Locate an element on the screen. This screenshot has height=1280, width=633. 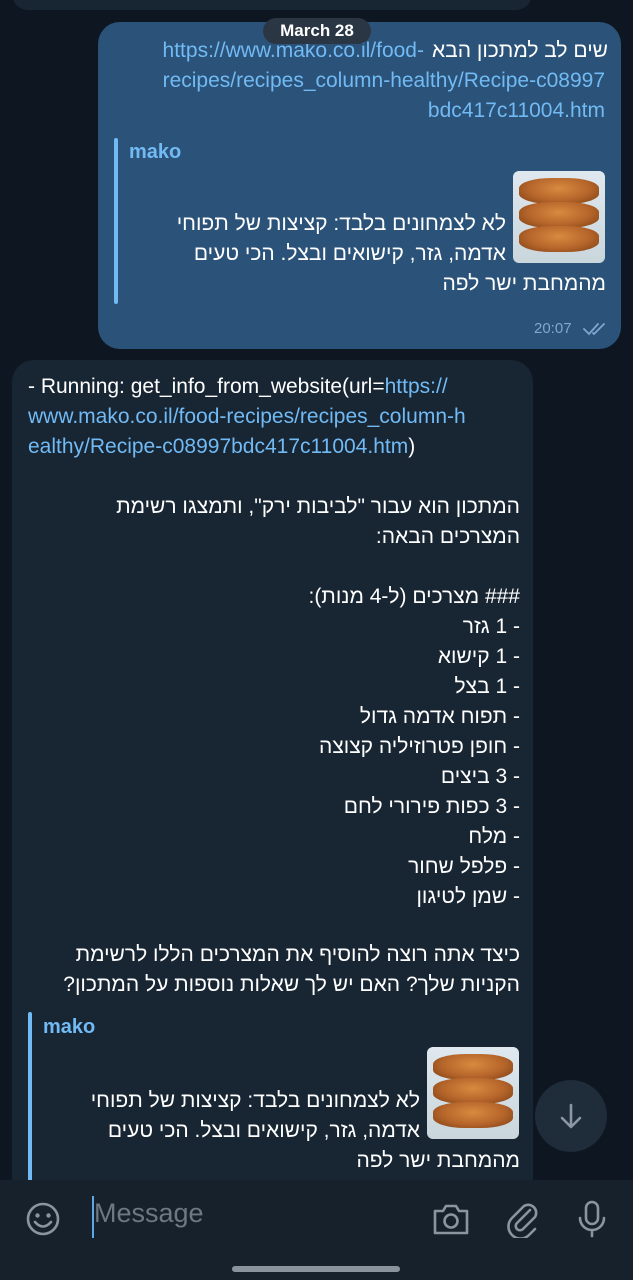
attach-icon is located at coordinates (523, 1219).